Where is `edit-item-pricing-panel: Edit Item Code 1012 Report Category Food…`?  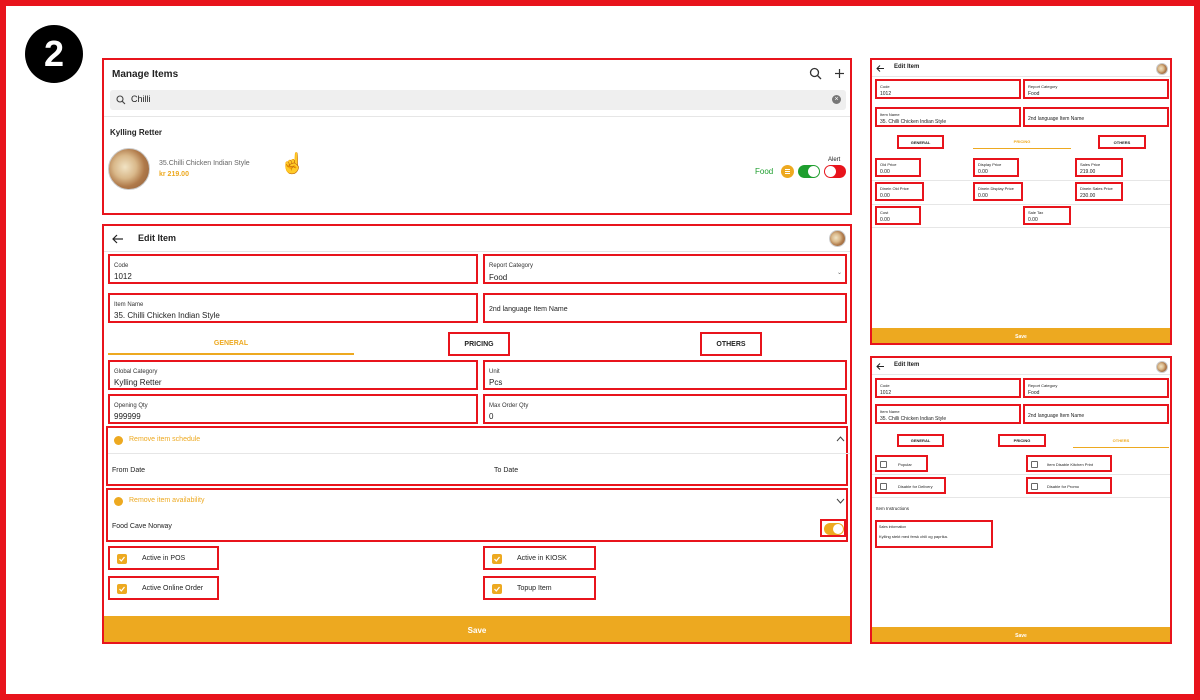 edit-item-pricing-panel: Edit Item Code 1012 Report Category Food… is located at coordinates (1021, 201).